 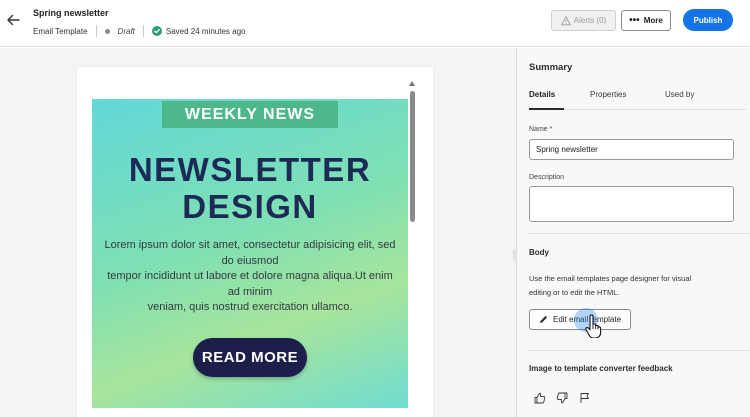 What do you see at coordinates (546, 109) in the screenshot?
I see `active-tab-indicator` at bounding box center [546, 109].